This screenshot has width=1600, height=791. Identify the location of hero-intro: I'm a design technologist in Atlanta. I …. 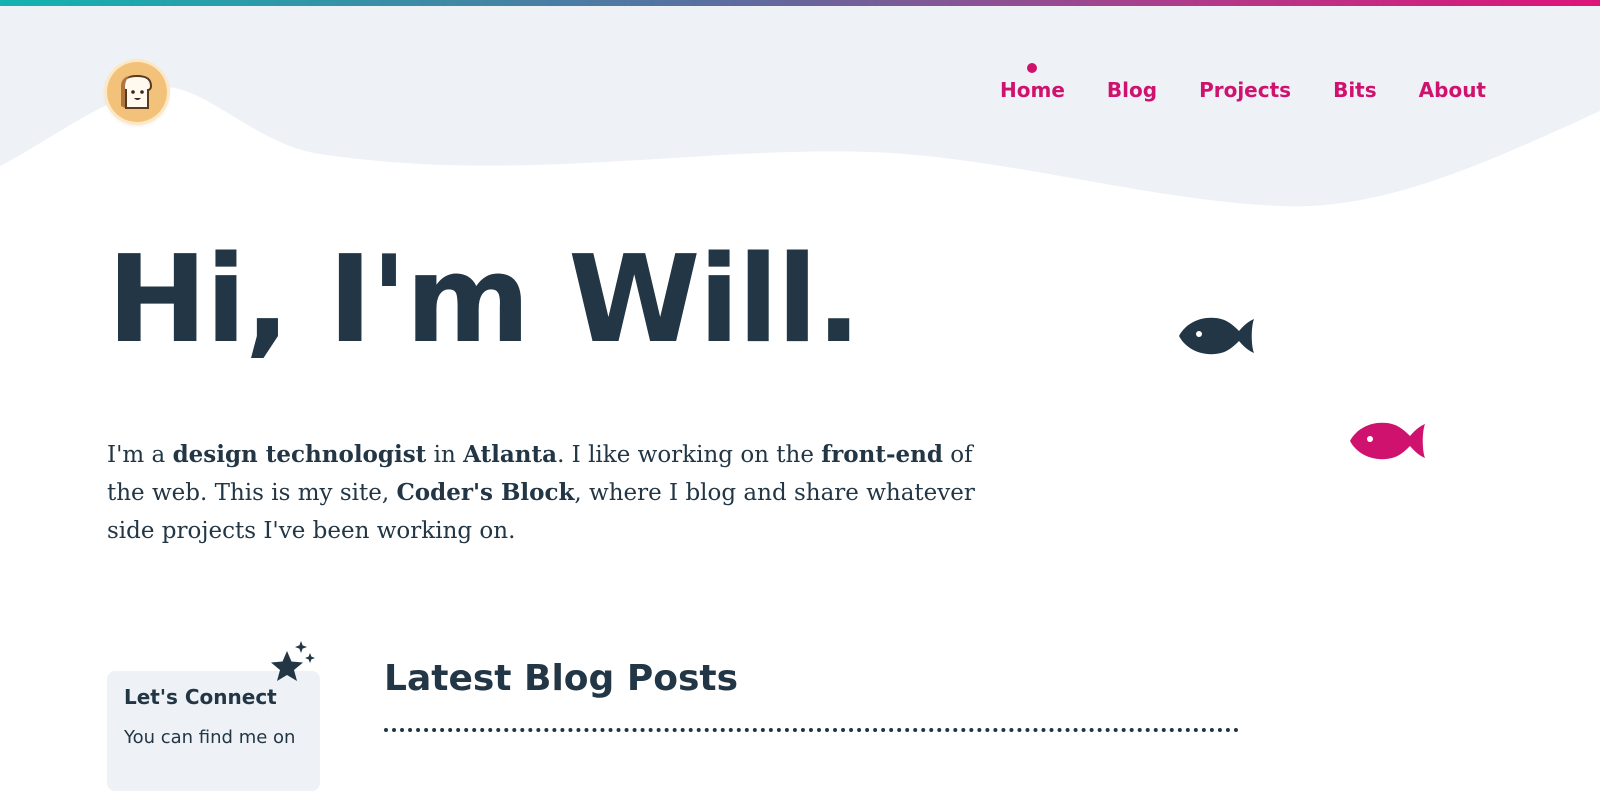
(541, 492).